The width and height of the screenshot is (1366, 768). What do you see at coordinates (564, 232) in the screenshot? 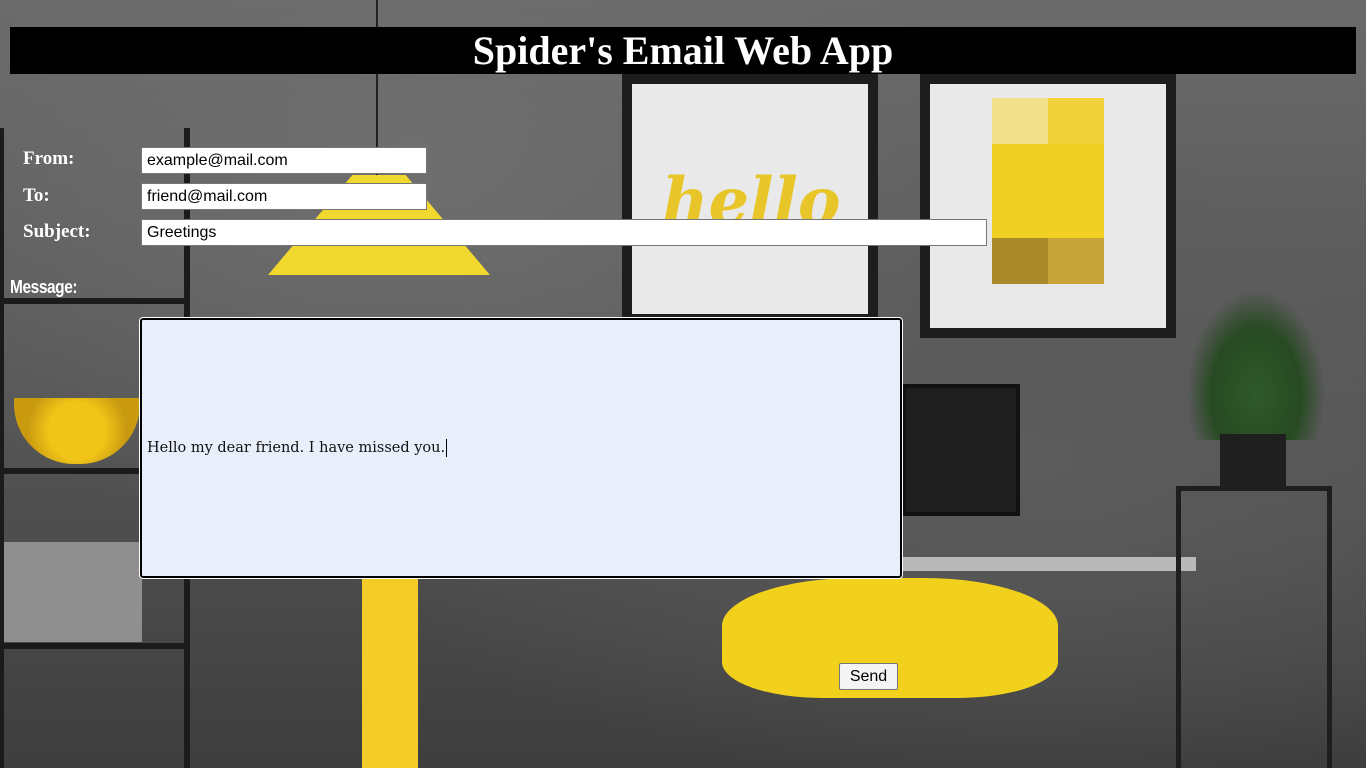
I see `subject-field: Greetings` at bounding box center [564, 232].